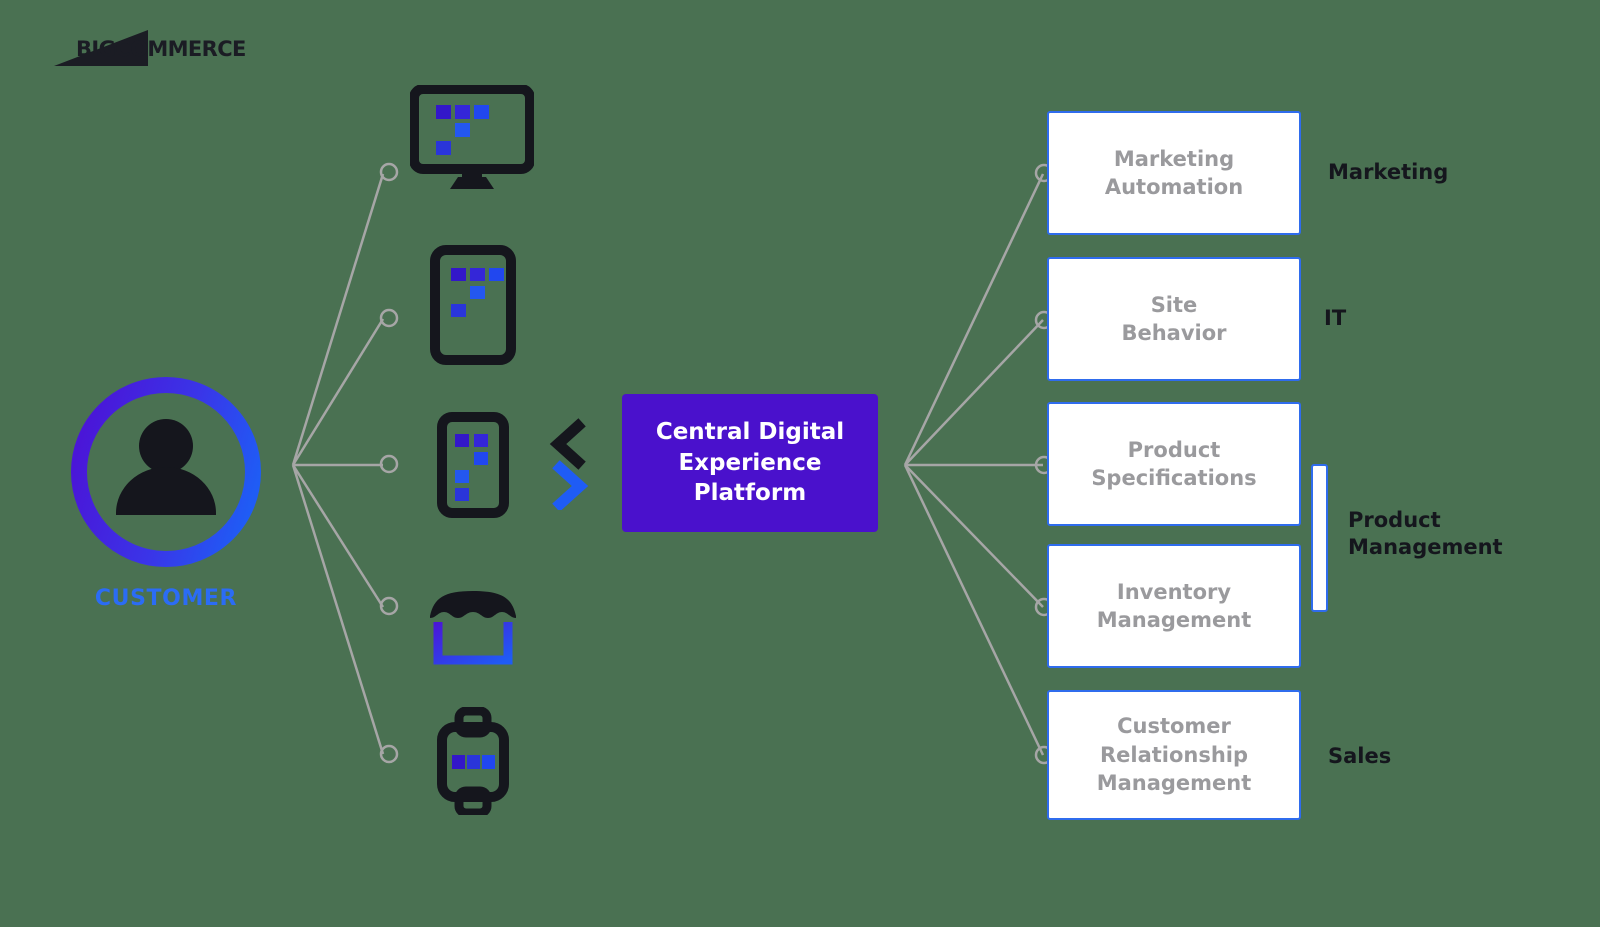 Image resolution: width=1600 pixels, height=927 pixels. What do you see at coordinates (1388, 172) in the screenshot?
I see `group-label-marketing: Marketing` at bounding box center [1388, 172].